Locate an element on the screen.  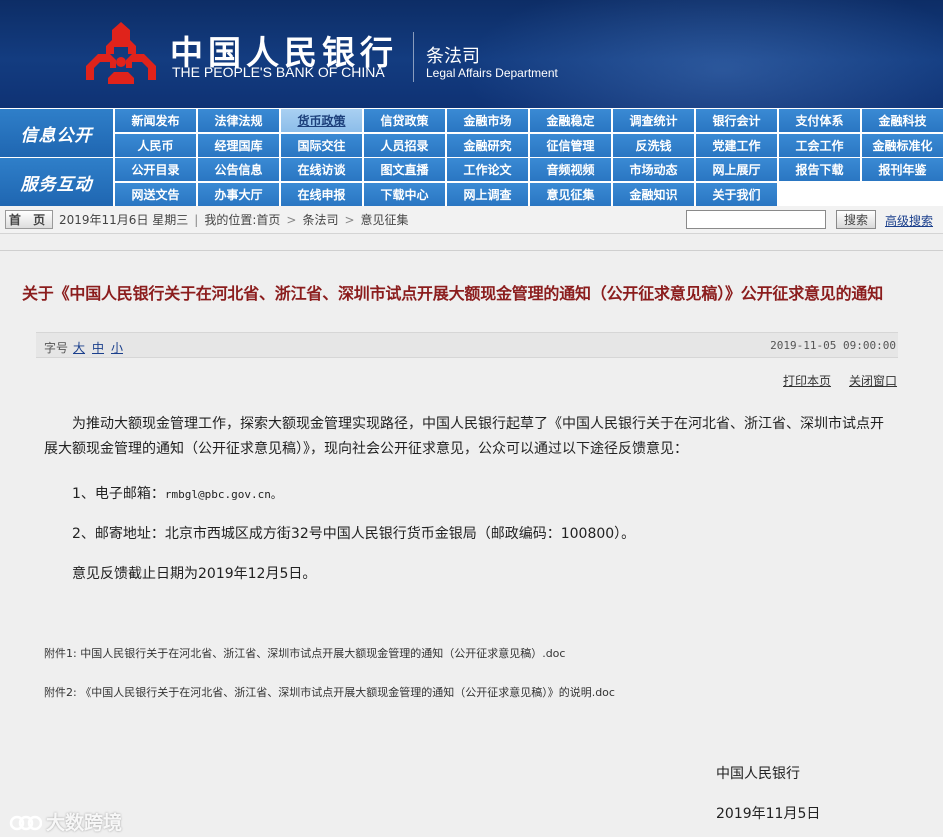
nav-item: 关于我们 is located at coordinates (736, 194).